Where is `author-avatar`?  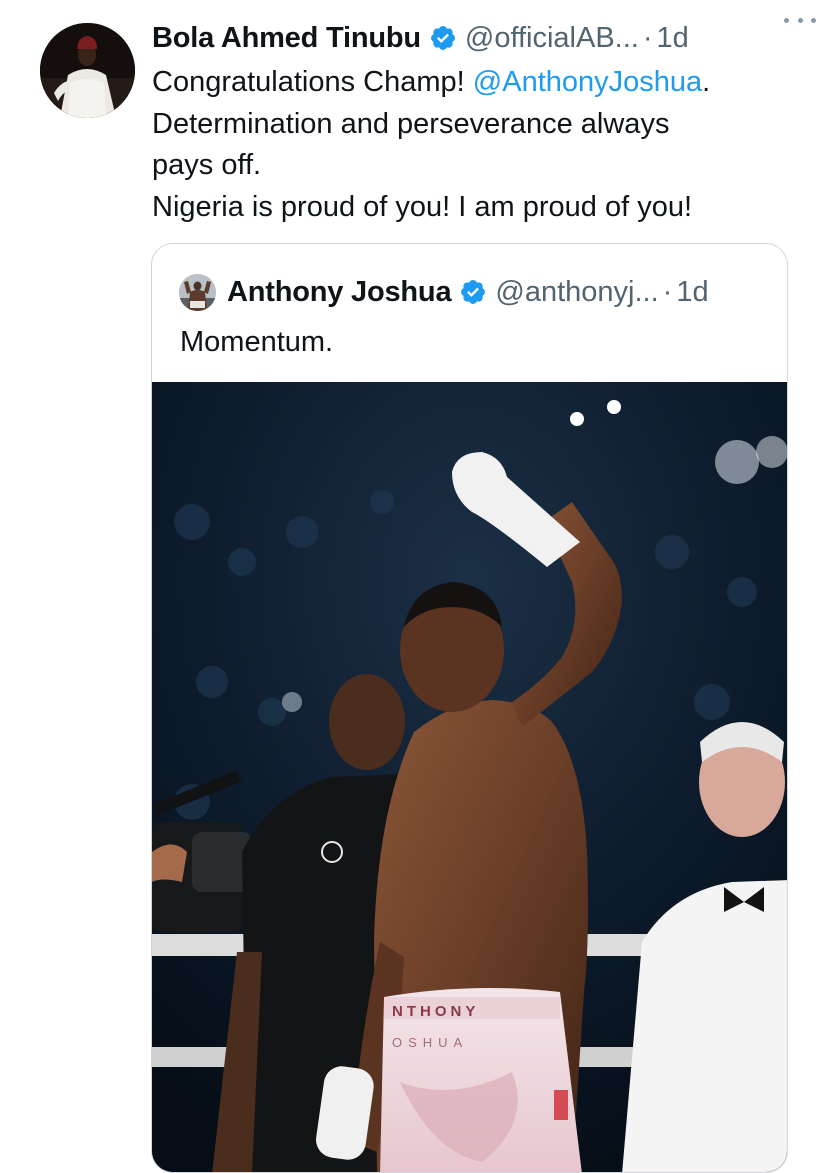
author-avatar is located at coordinates (87, 70).